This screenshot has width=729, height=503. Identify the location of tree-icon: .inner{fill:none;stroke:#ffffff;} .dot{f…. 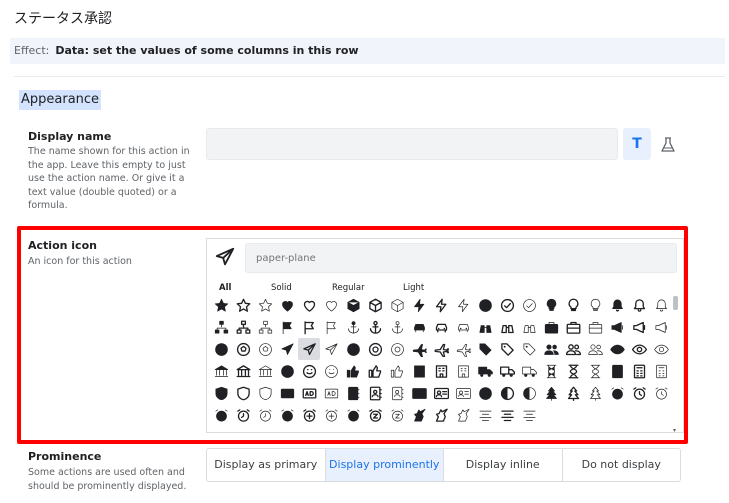
(551, 393).